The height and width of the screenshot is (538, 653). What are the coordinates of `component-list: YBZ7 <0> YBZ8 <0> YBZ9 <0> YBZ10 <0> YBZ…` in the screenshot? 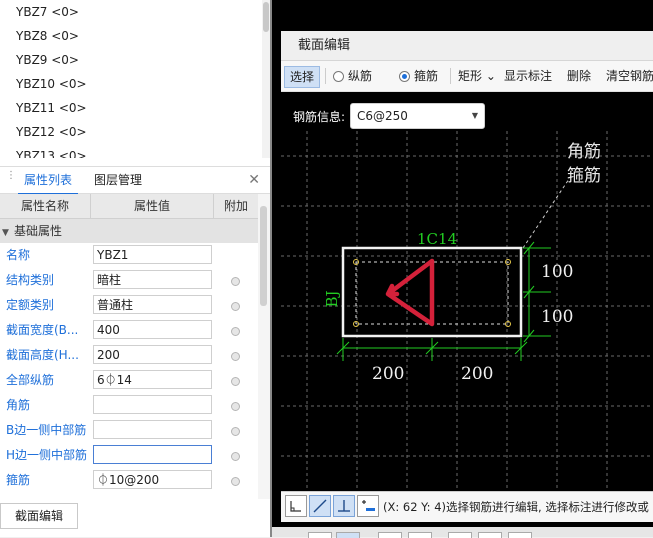 It's located at (131, 79).